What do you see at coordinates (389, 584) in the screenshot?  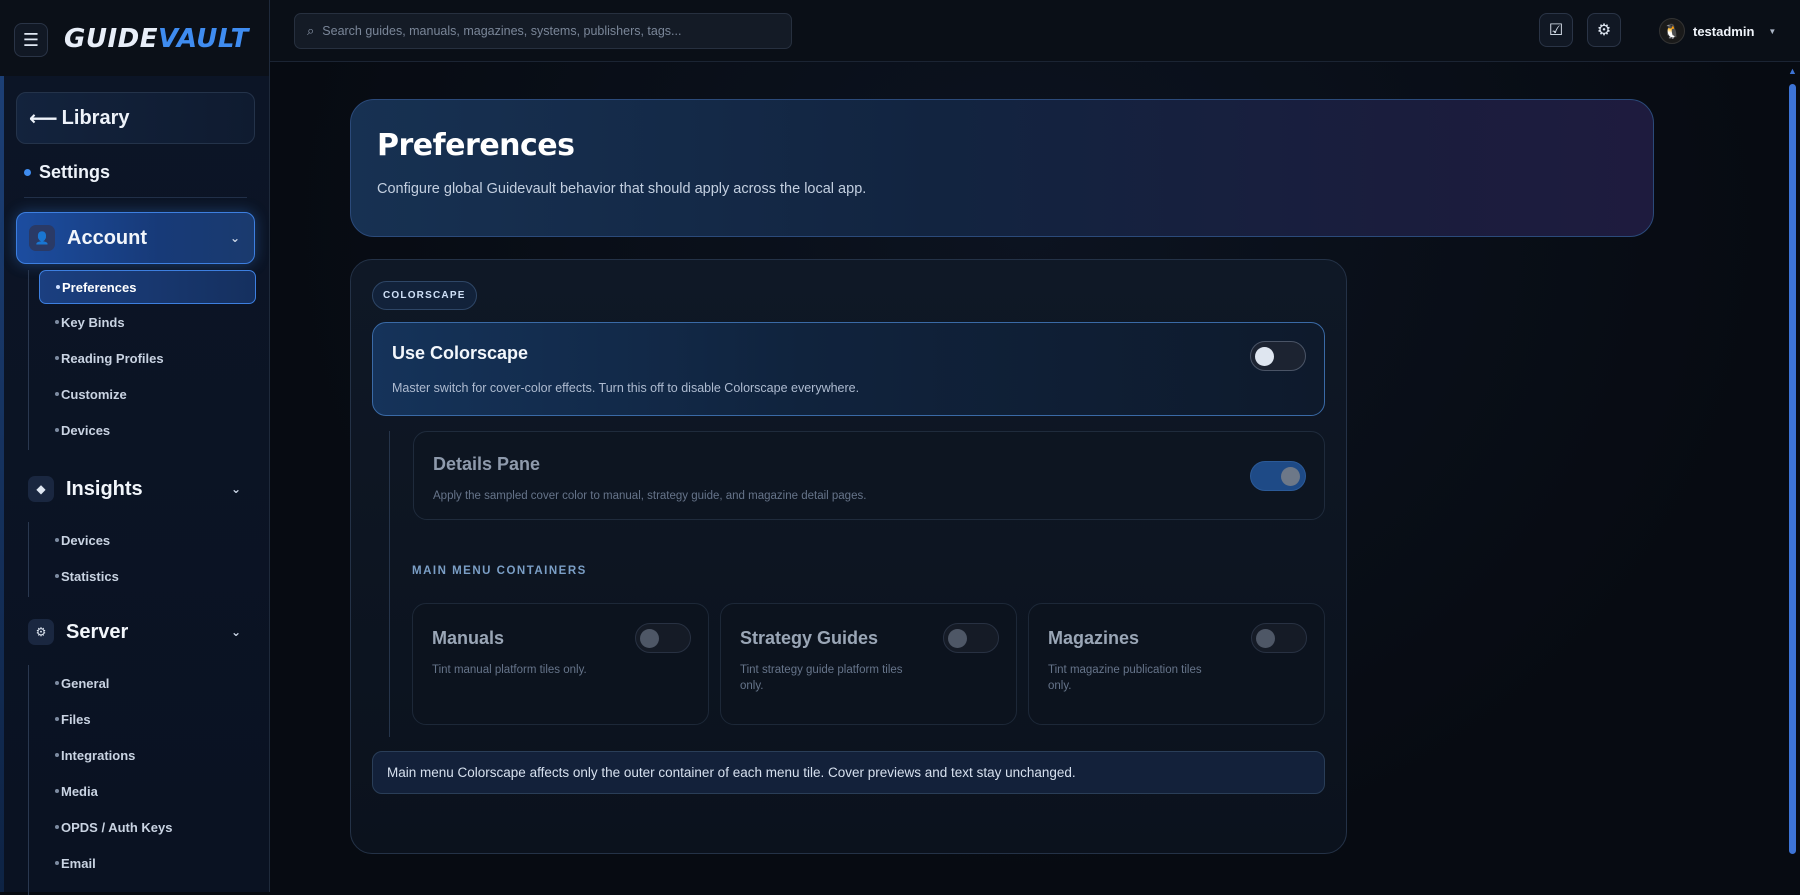 I see `nested-indent-line` at bounding box center [389, 584].